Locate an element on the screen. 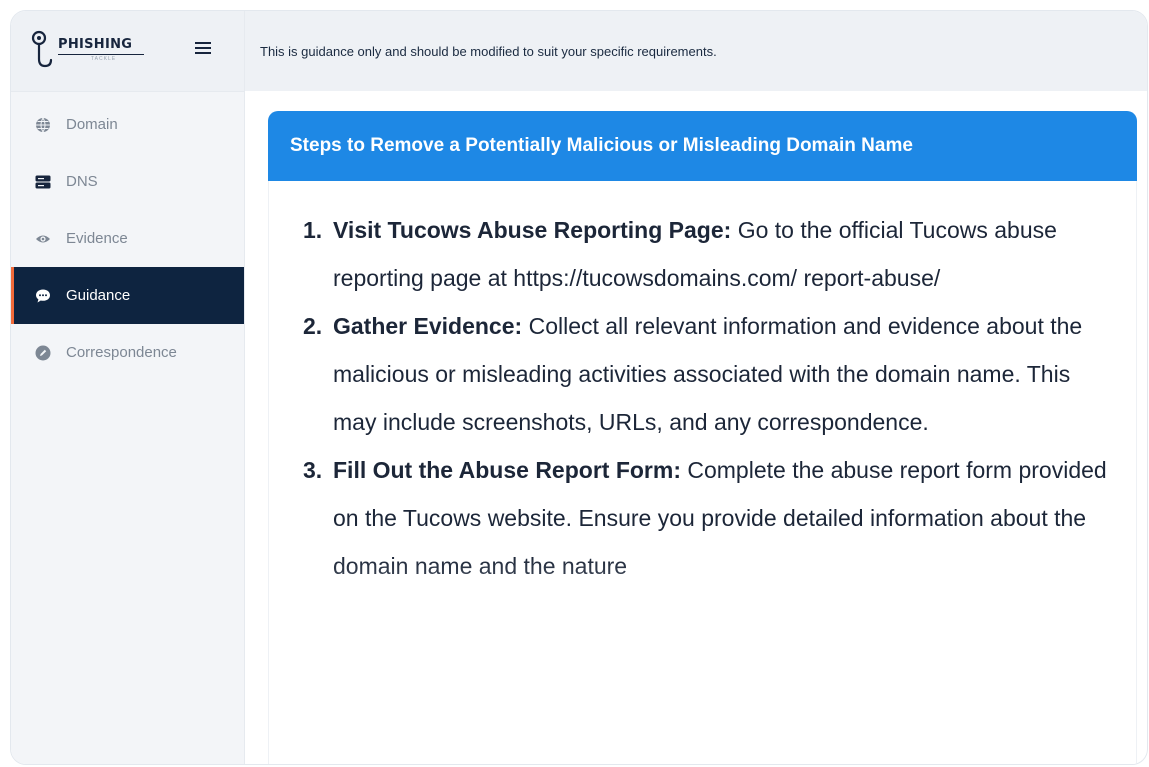  pencil-icon is located at coordinates (43, 352).